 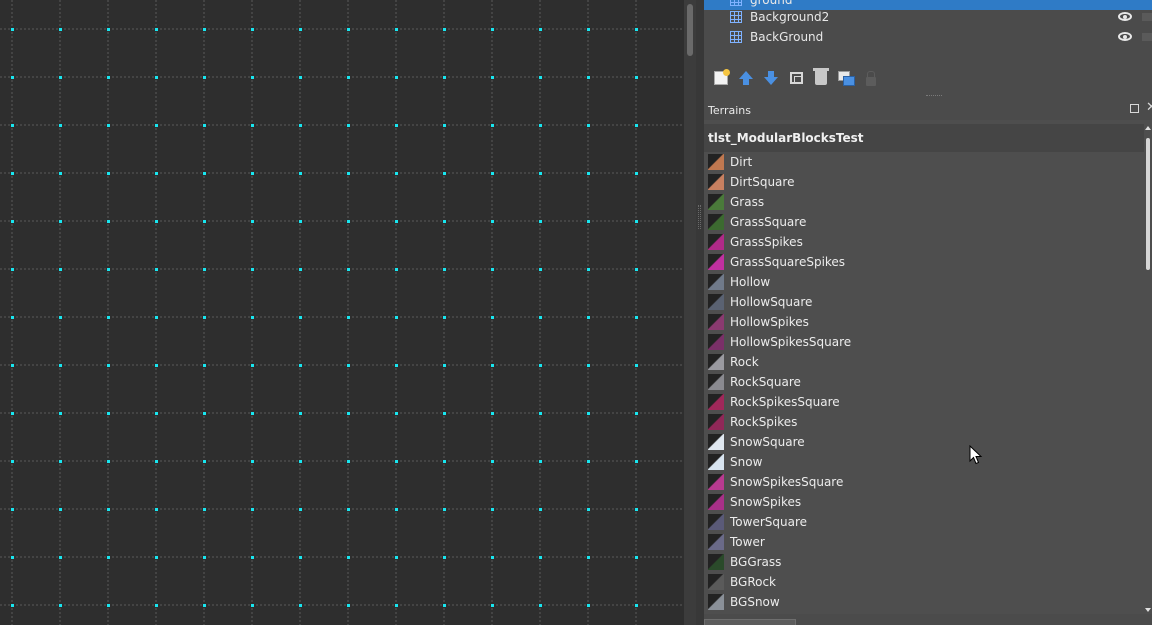 I want to click on terrain-item: GrassSpikes, so click(x=924, y=242).